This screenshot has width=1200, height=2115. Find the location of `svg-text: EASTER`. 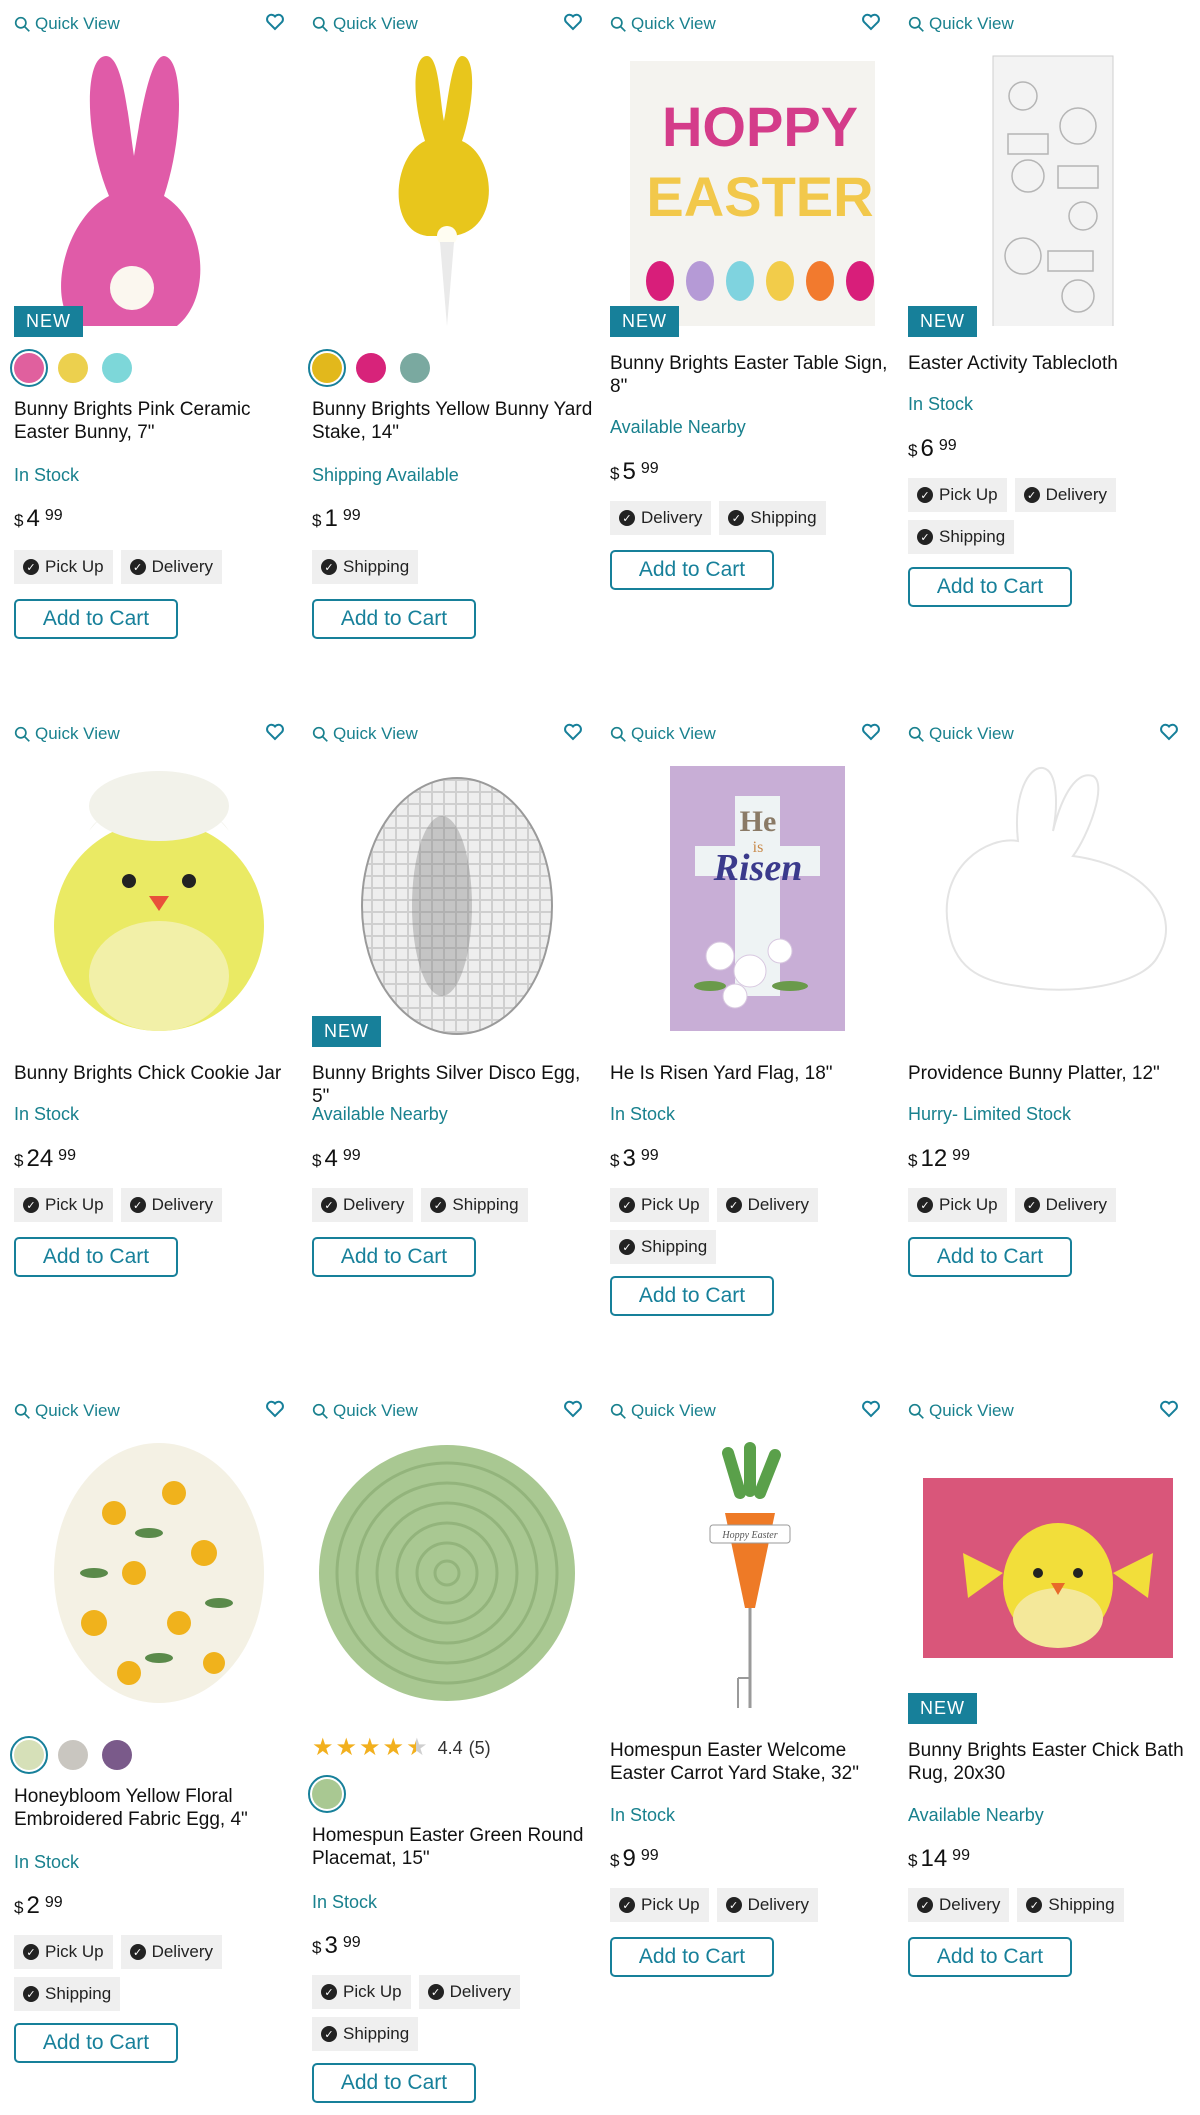

svg-text: EASTER is located at coordinates (759, 196).